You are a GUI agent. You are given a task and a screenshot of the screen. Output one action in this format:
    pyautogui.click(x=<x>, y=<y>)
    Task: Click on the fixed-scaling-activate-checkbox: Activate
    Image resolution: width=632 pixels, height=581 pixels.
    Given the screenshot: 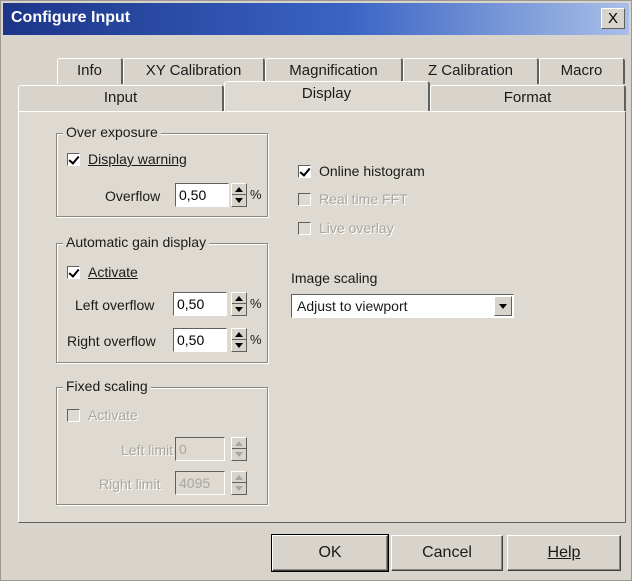 What is the action you would take?
    pyautogui.click(x=102, y=415)
    